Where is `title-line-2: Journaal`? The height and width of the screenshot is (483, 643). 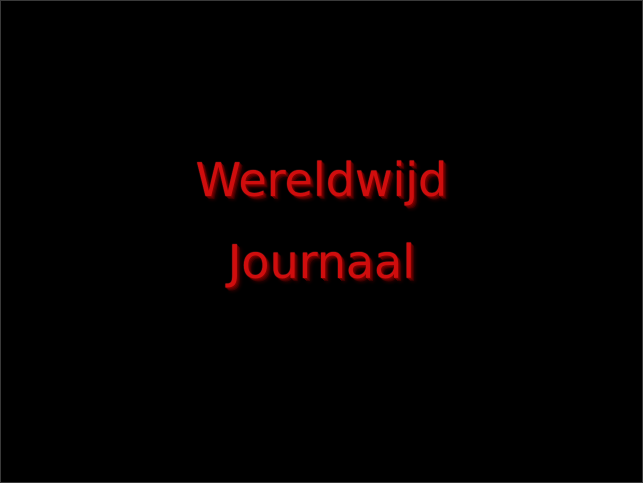
title-line-2: Journaal is located at coordinates (321, 262).